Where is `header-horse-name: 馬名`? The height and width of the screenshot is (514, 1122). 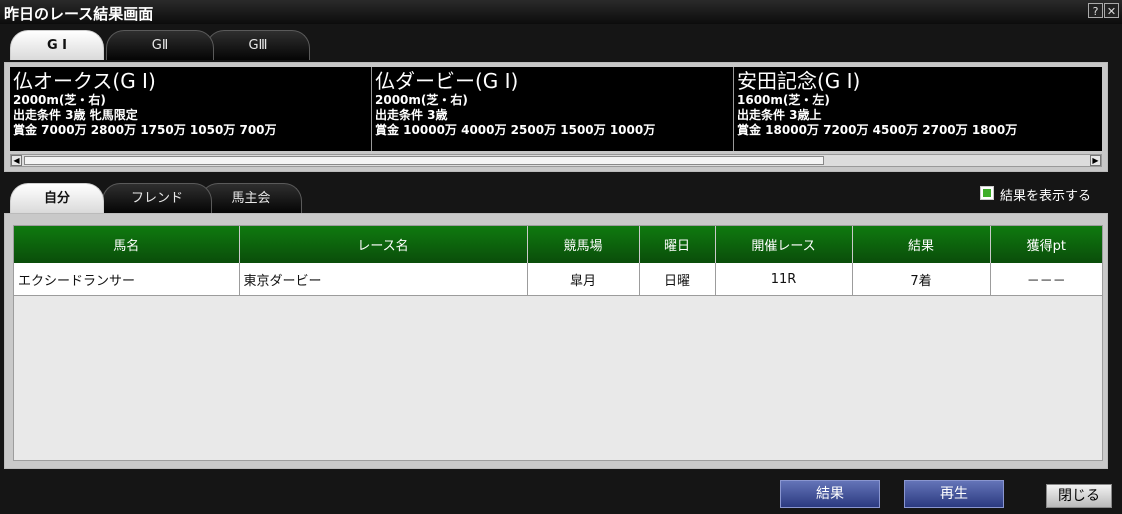 header-horse-name: 馬名 is located at coordinates (127, 244).